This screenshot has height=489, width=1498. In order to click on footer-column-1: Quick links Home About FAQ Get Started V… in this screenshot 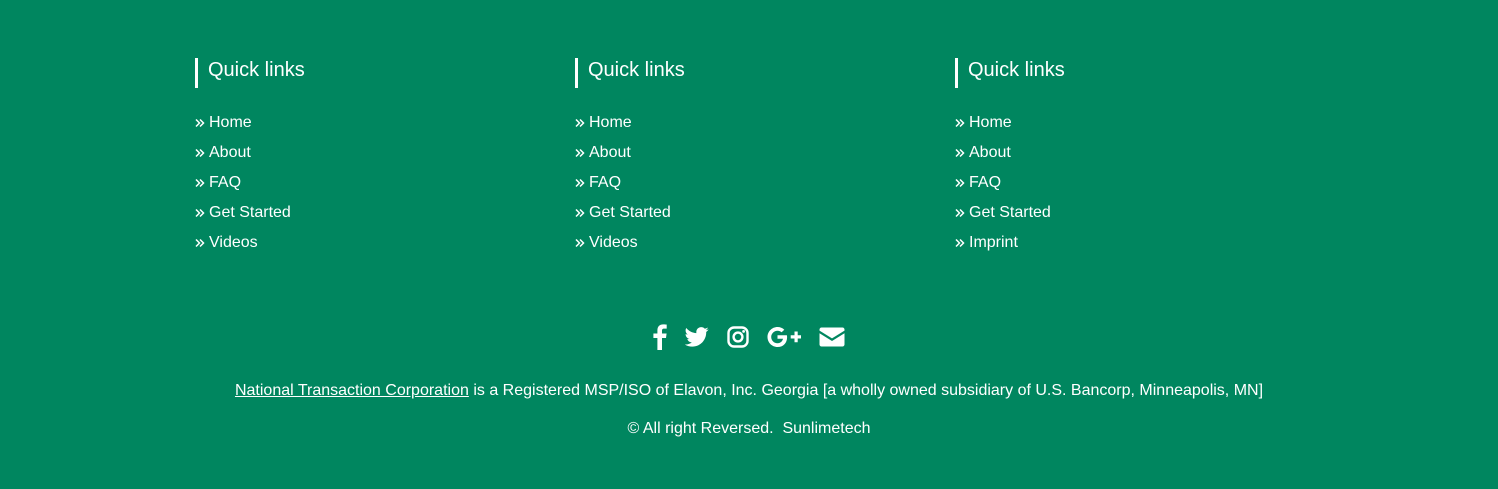, I will do `click(365, 158)`.